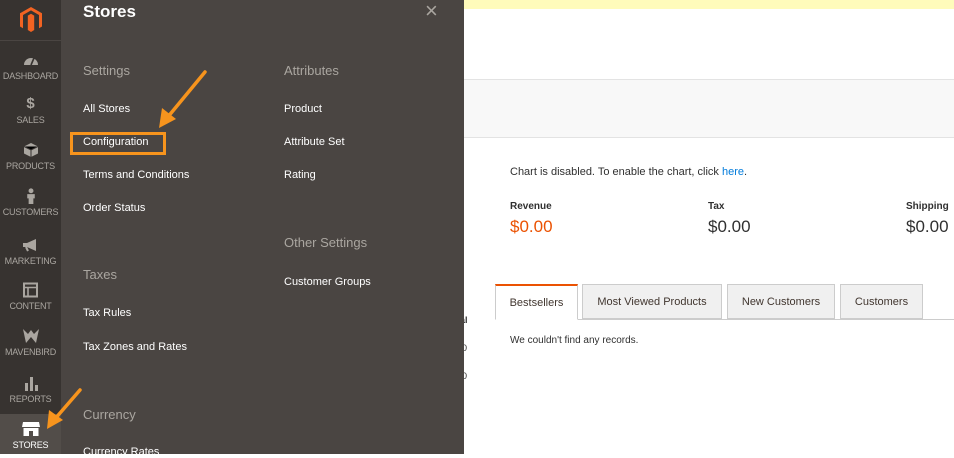 This screenshot has height=458, width=954. I want to click on annotation-arrows, so click(127, 249).